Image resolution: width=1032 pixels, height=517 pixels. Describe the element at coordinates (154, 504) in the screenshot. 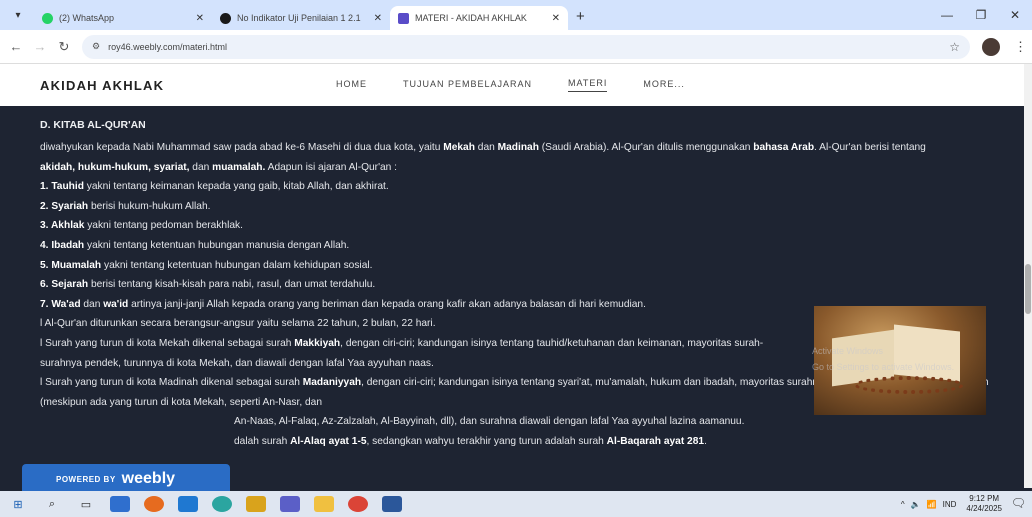

I see `firefox-icon` at that location.